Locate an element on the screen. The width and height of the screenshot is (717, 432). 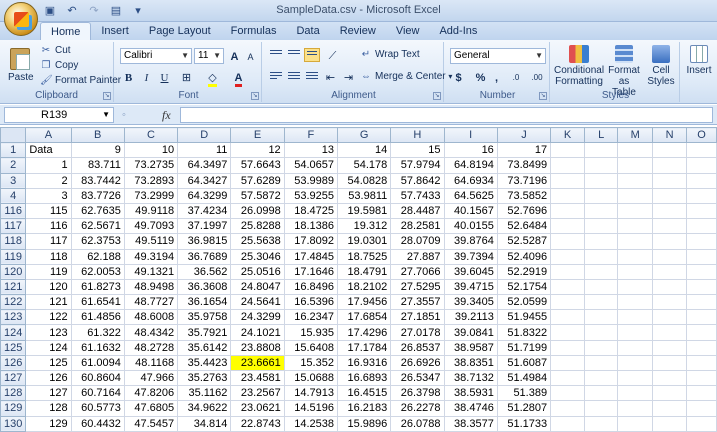
cell: 48.7727 is located at coordinates (151, 302).